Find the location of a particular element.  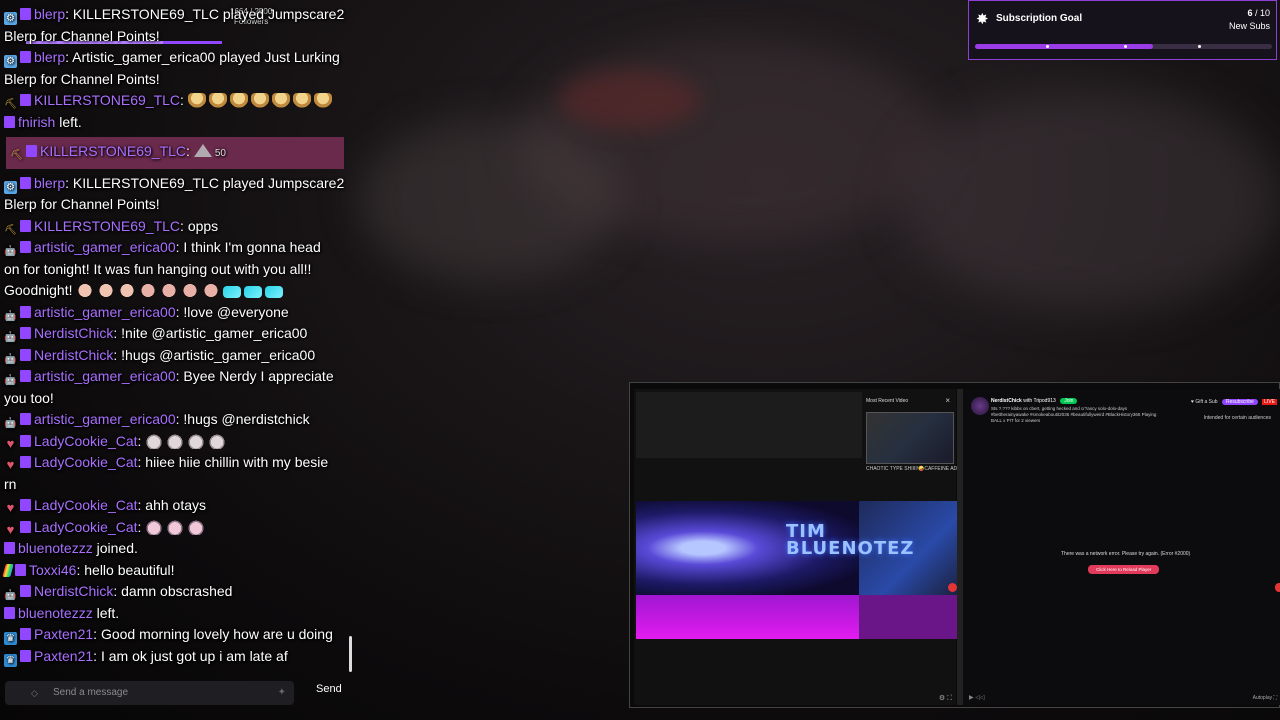

star-icon: ✸ is located at coordinates (982, 19).